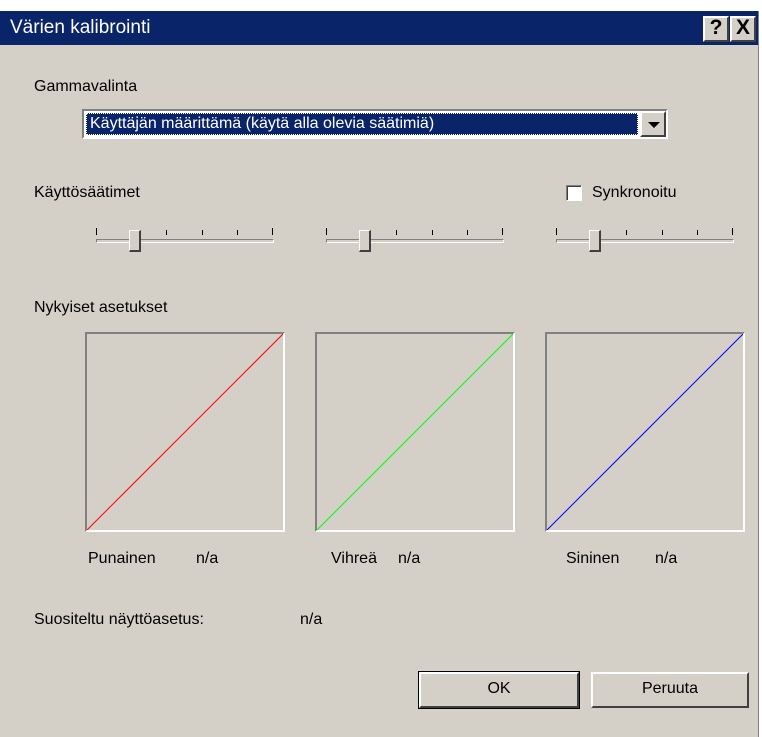  What do you see at coordinates (86, 86) in the screenshot?
I see `gamma-label: Gammavalinta` at bounding box center [86, 86].